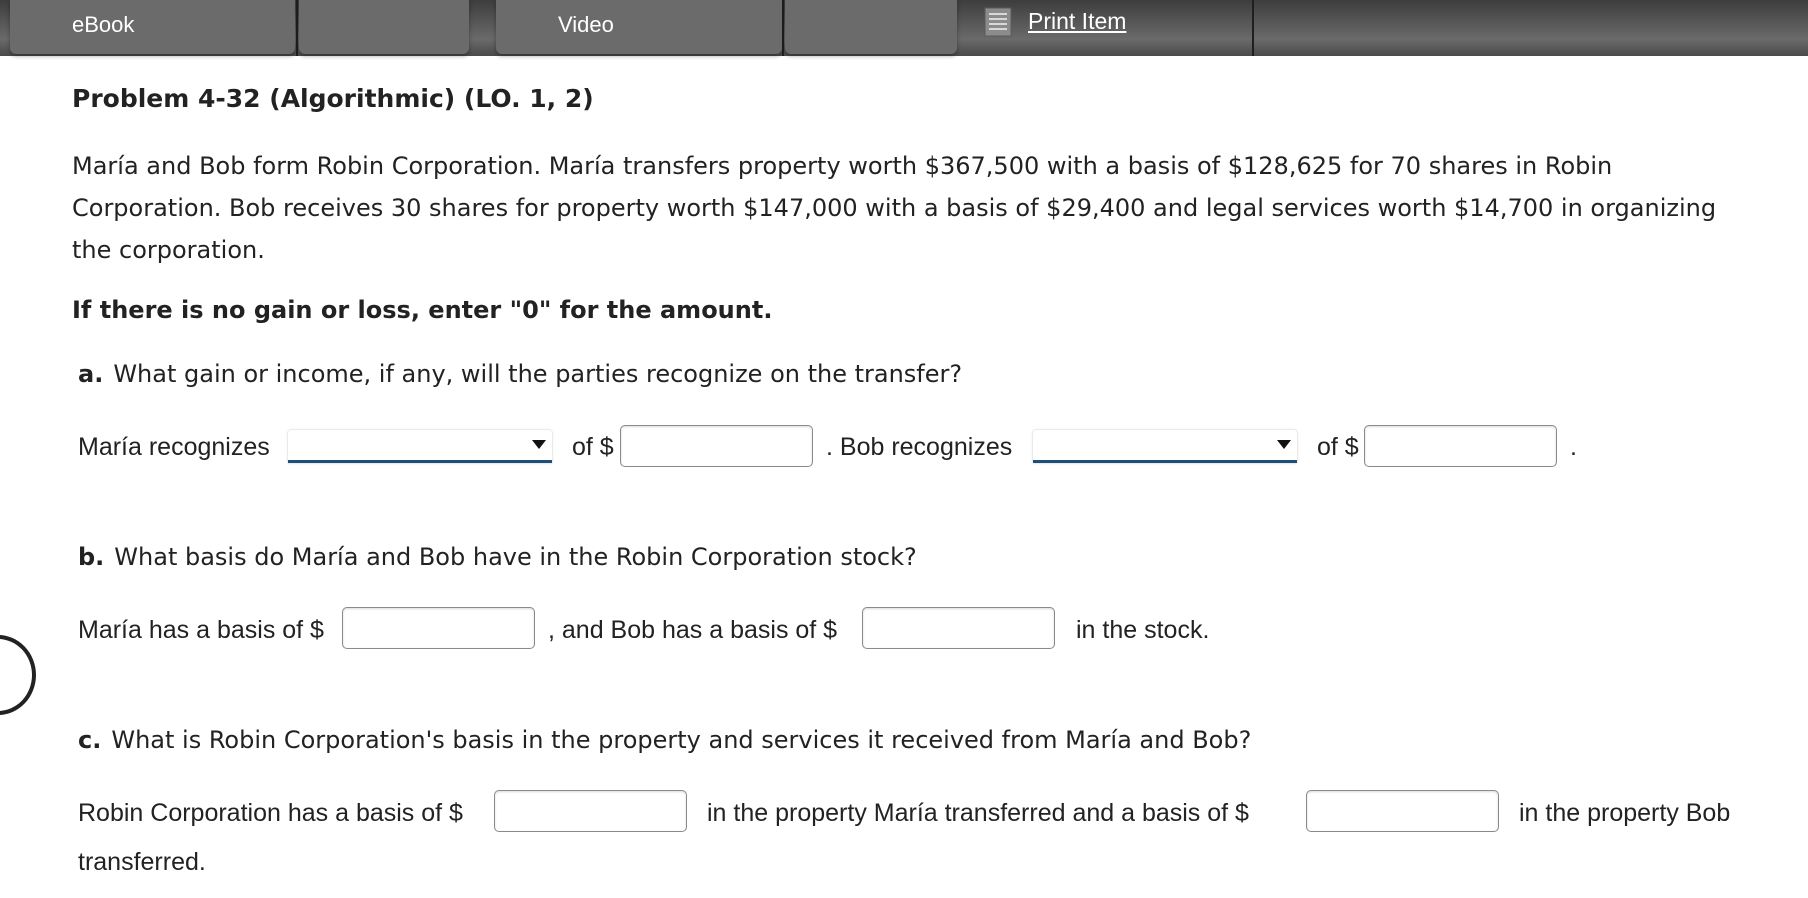 This screenshot has height=898, width=1808. I want to click on part-a-bob-label: . Bob recognizes, so click(919, 447).